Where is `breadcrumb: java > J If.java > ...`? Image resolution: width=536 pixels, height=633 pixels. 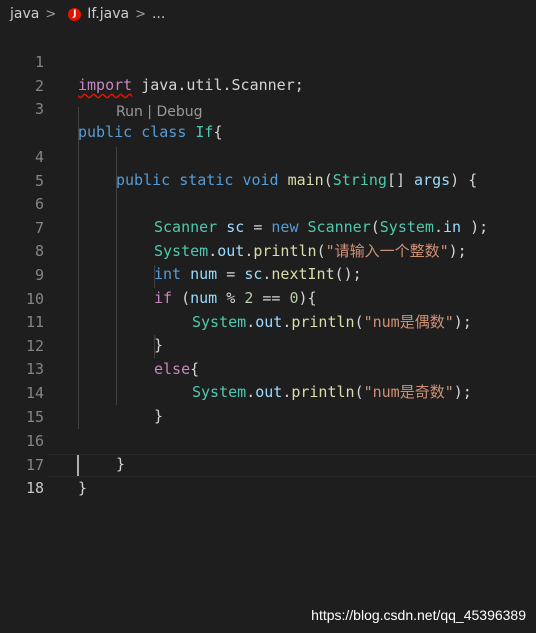
breadcrumb: java > J If.java > ... is located at coordinates (268, 14).